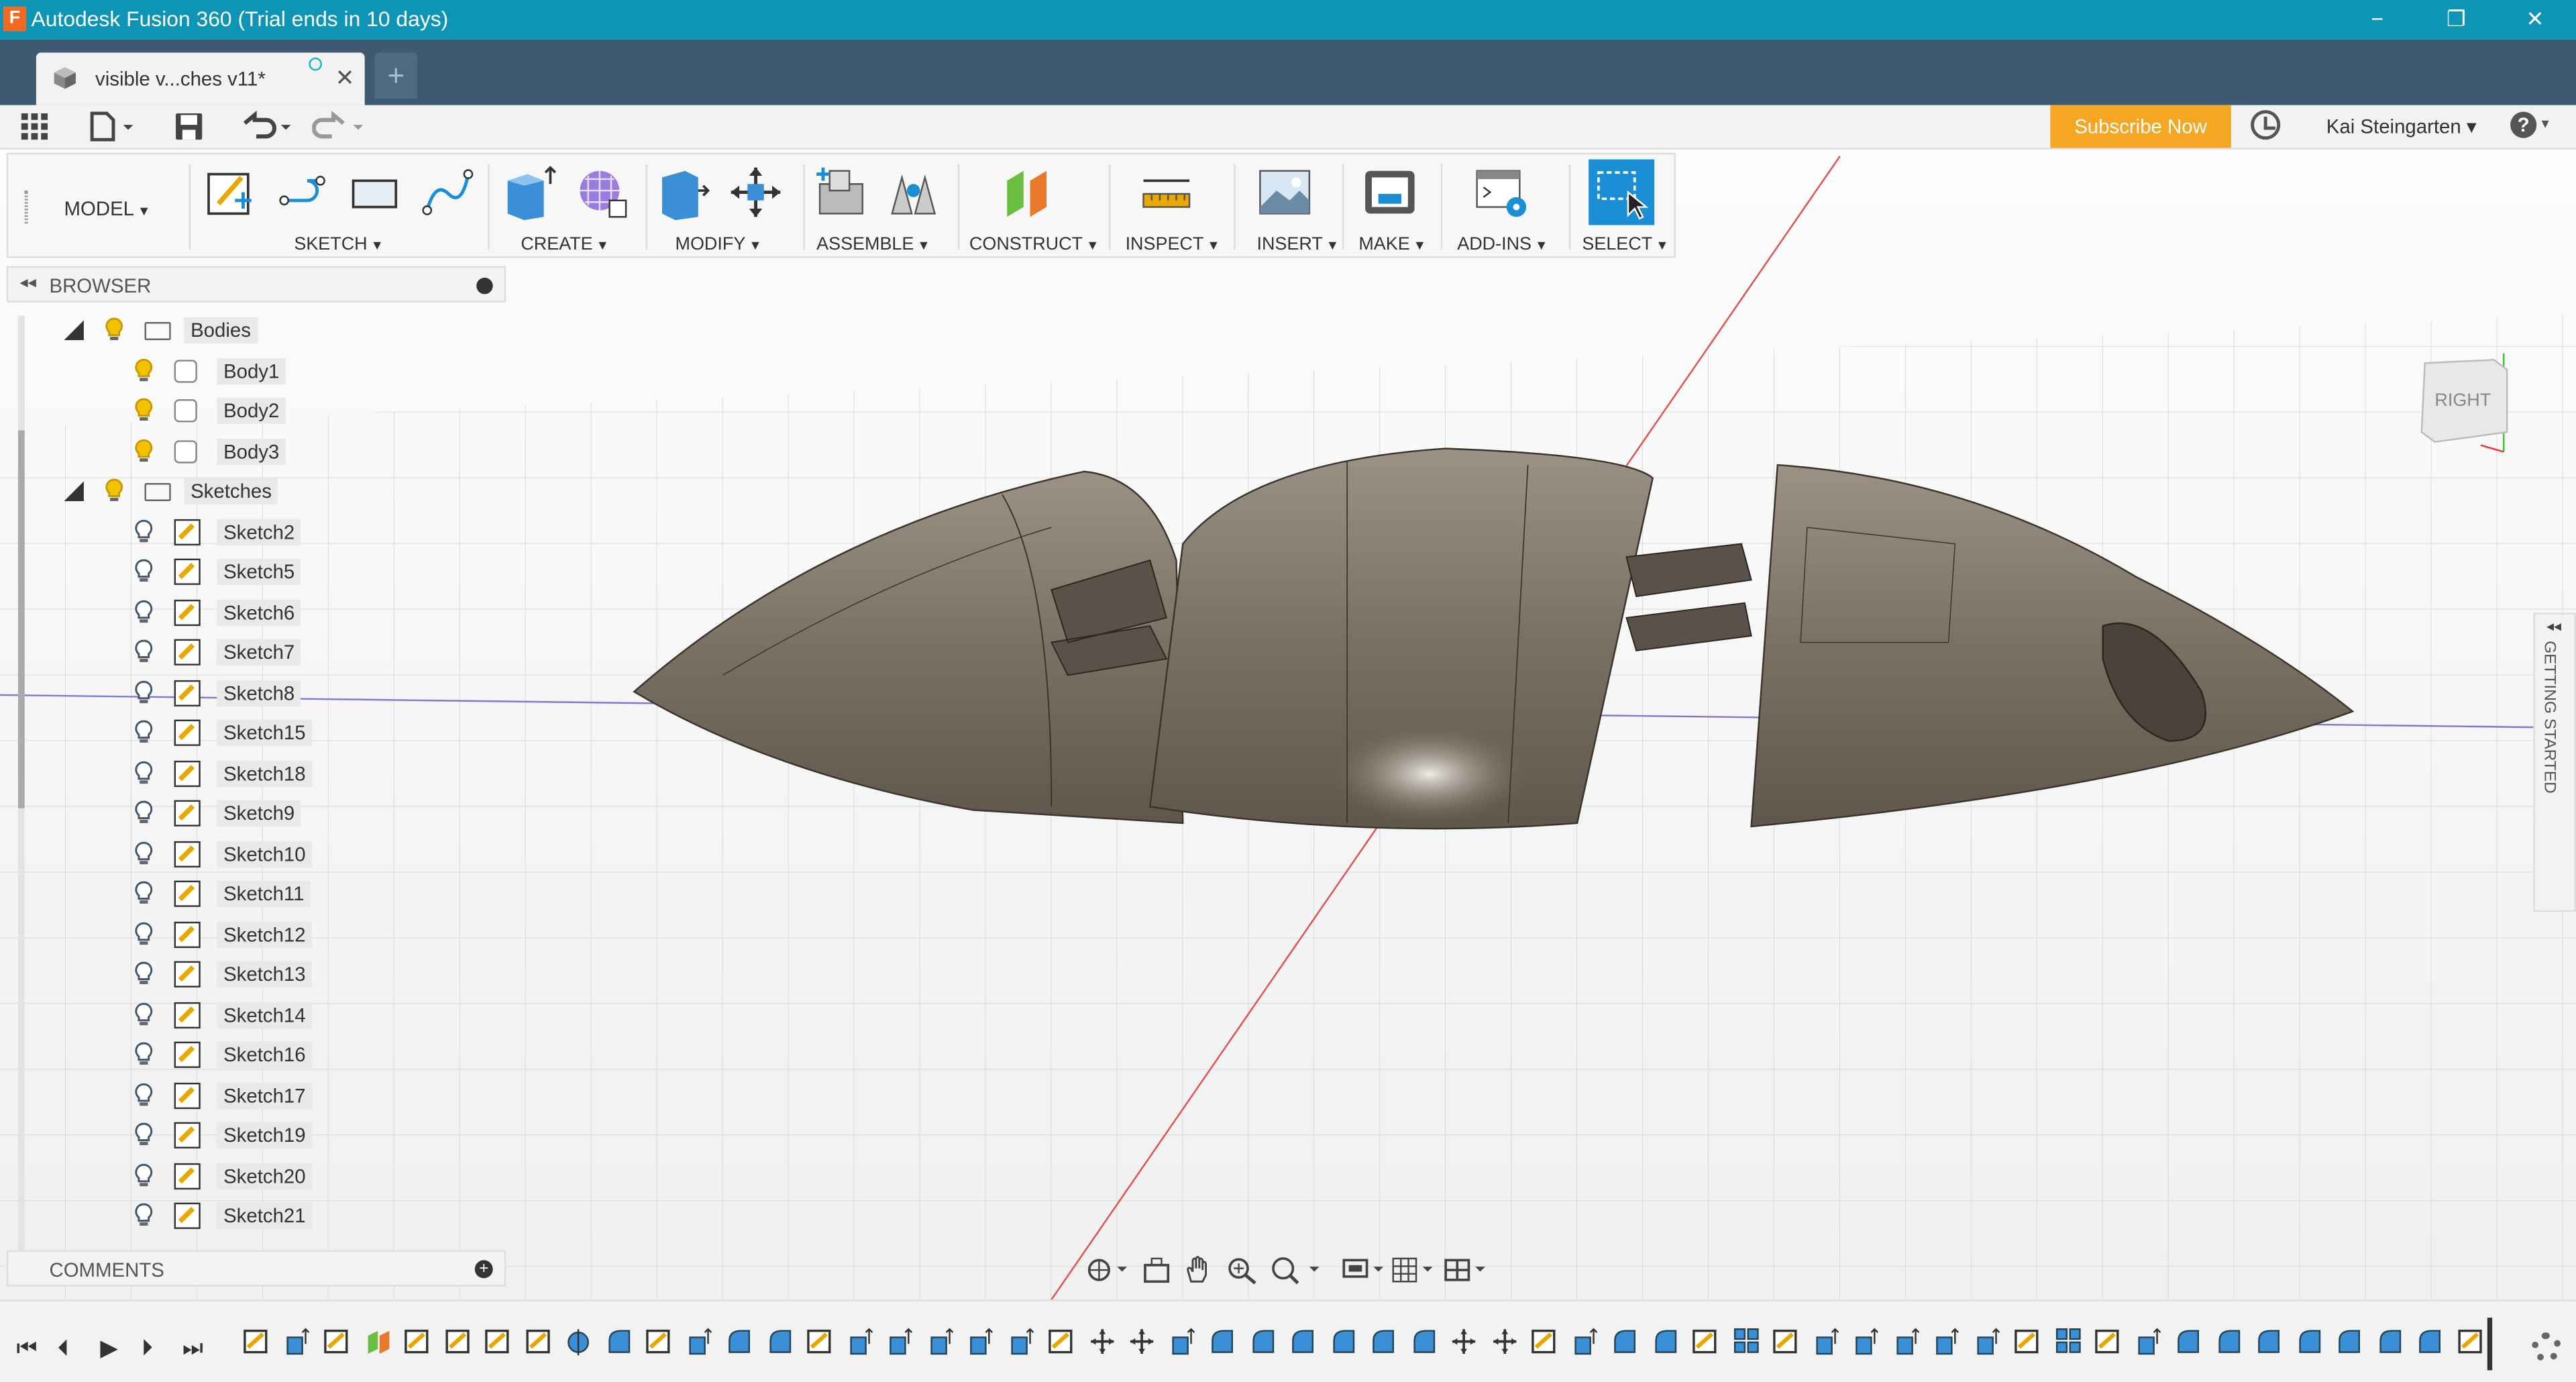 Image resolution: width=2576 pixels, height=1382 pixels. Describe the element at coordinates (719, 244) in the screenshot. I see `modify-group-dropdown: MODIFY ▼` at that location.